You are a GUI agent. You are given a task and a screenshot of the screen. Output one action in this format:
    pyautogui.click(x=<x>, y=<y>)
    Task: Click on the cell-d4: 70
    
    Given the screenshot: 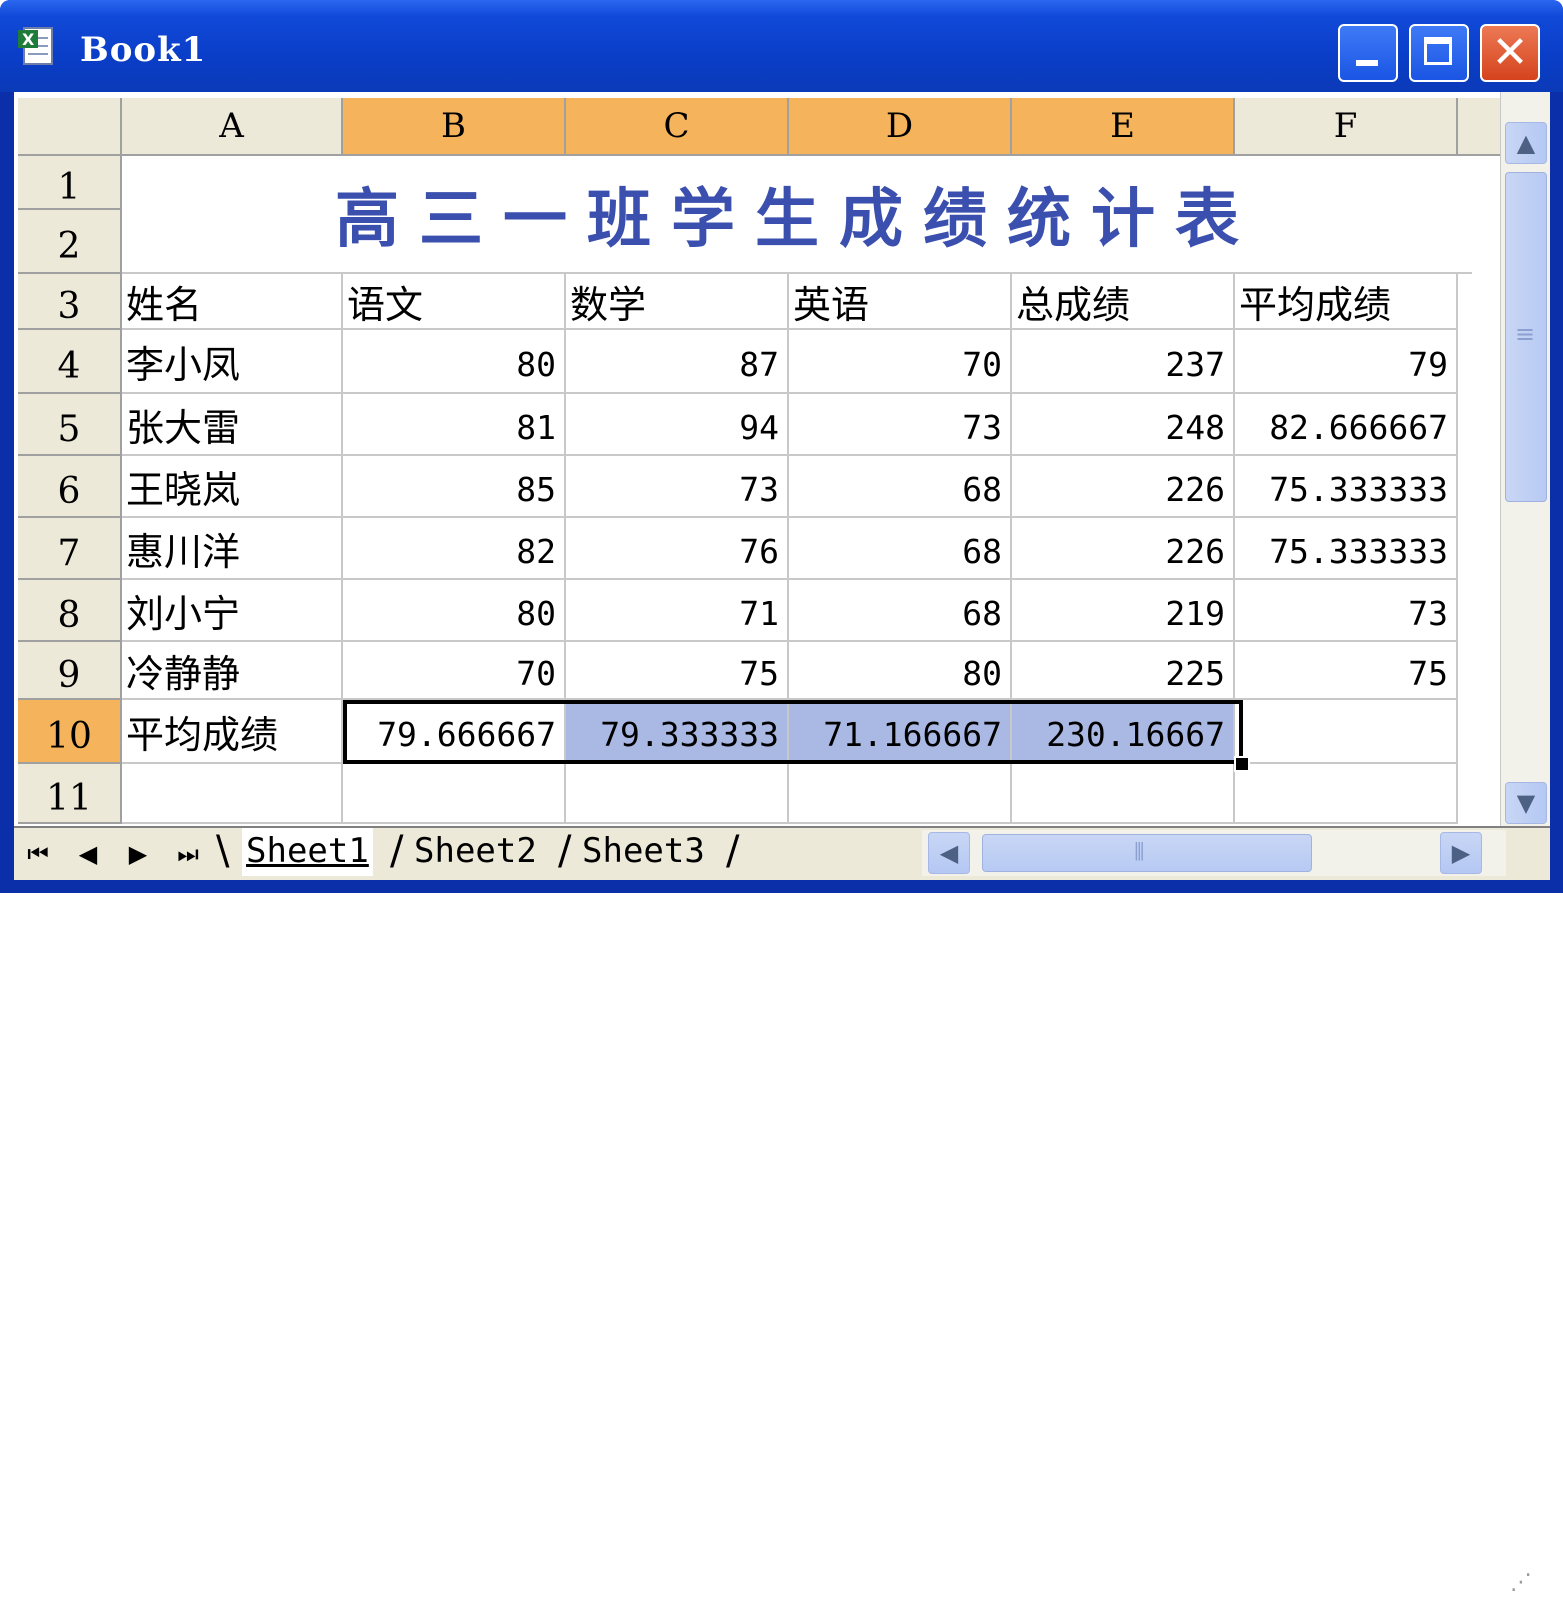 What is the action you would take?
    pyautogui.click(x=900, y=362)
    